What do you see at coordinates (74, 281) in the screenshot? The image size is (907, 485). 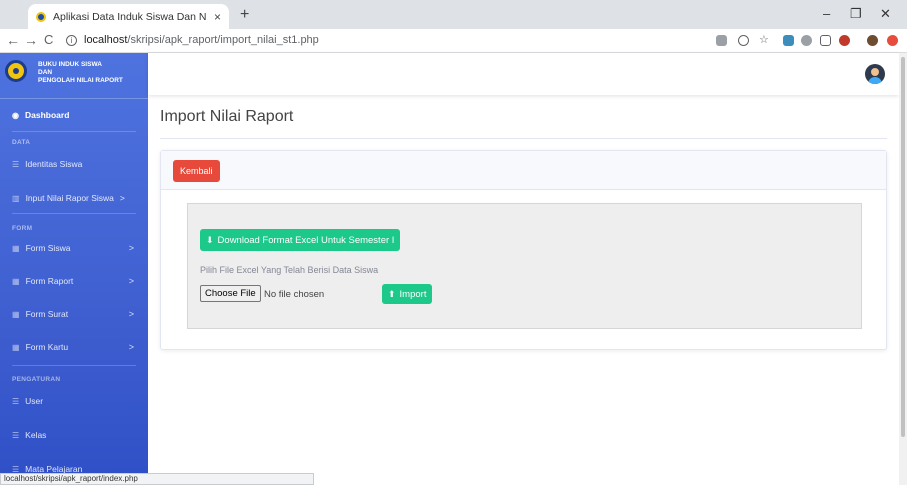 I see `sidebar-item-form-raport: ▦ Form Raport >` at bounding box center [74, 281].